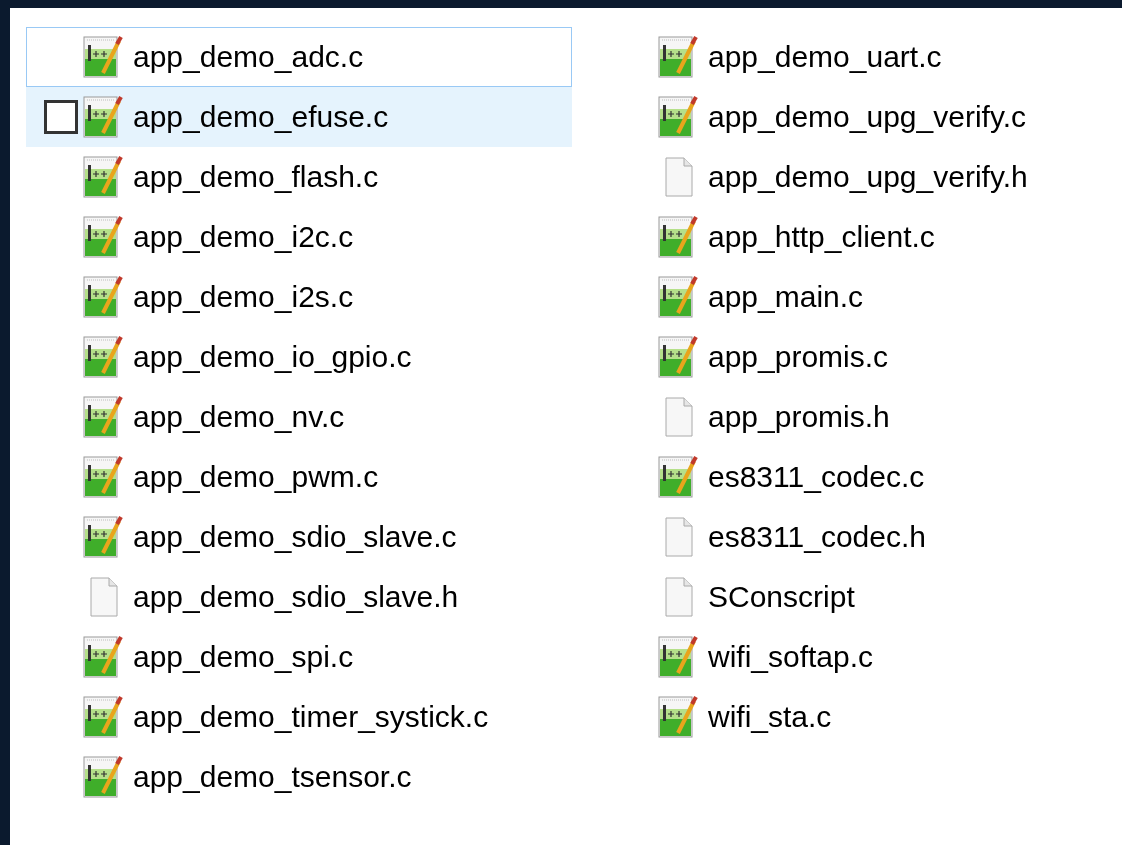 The width and height of the screenshot is (1122, 845). I want to click on file-item: app_main.c, so click(851, 297).